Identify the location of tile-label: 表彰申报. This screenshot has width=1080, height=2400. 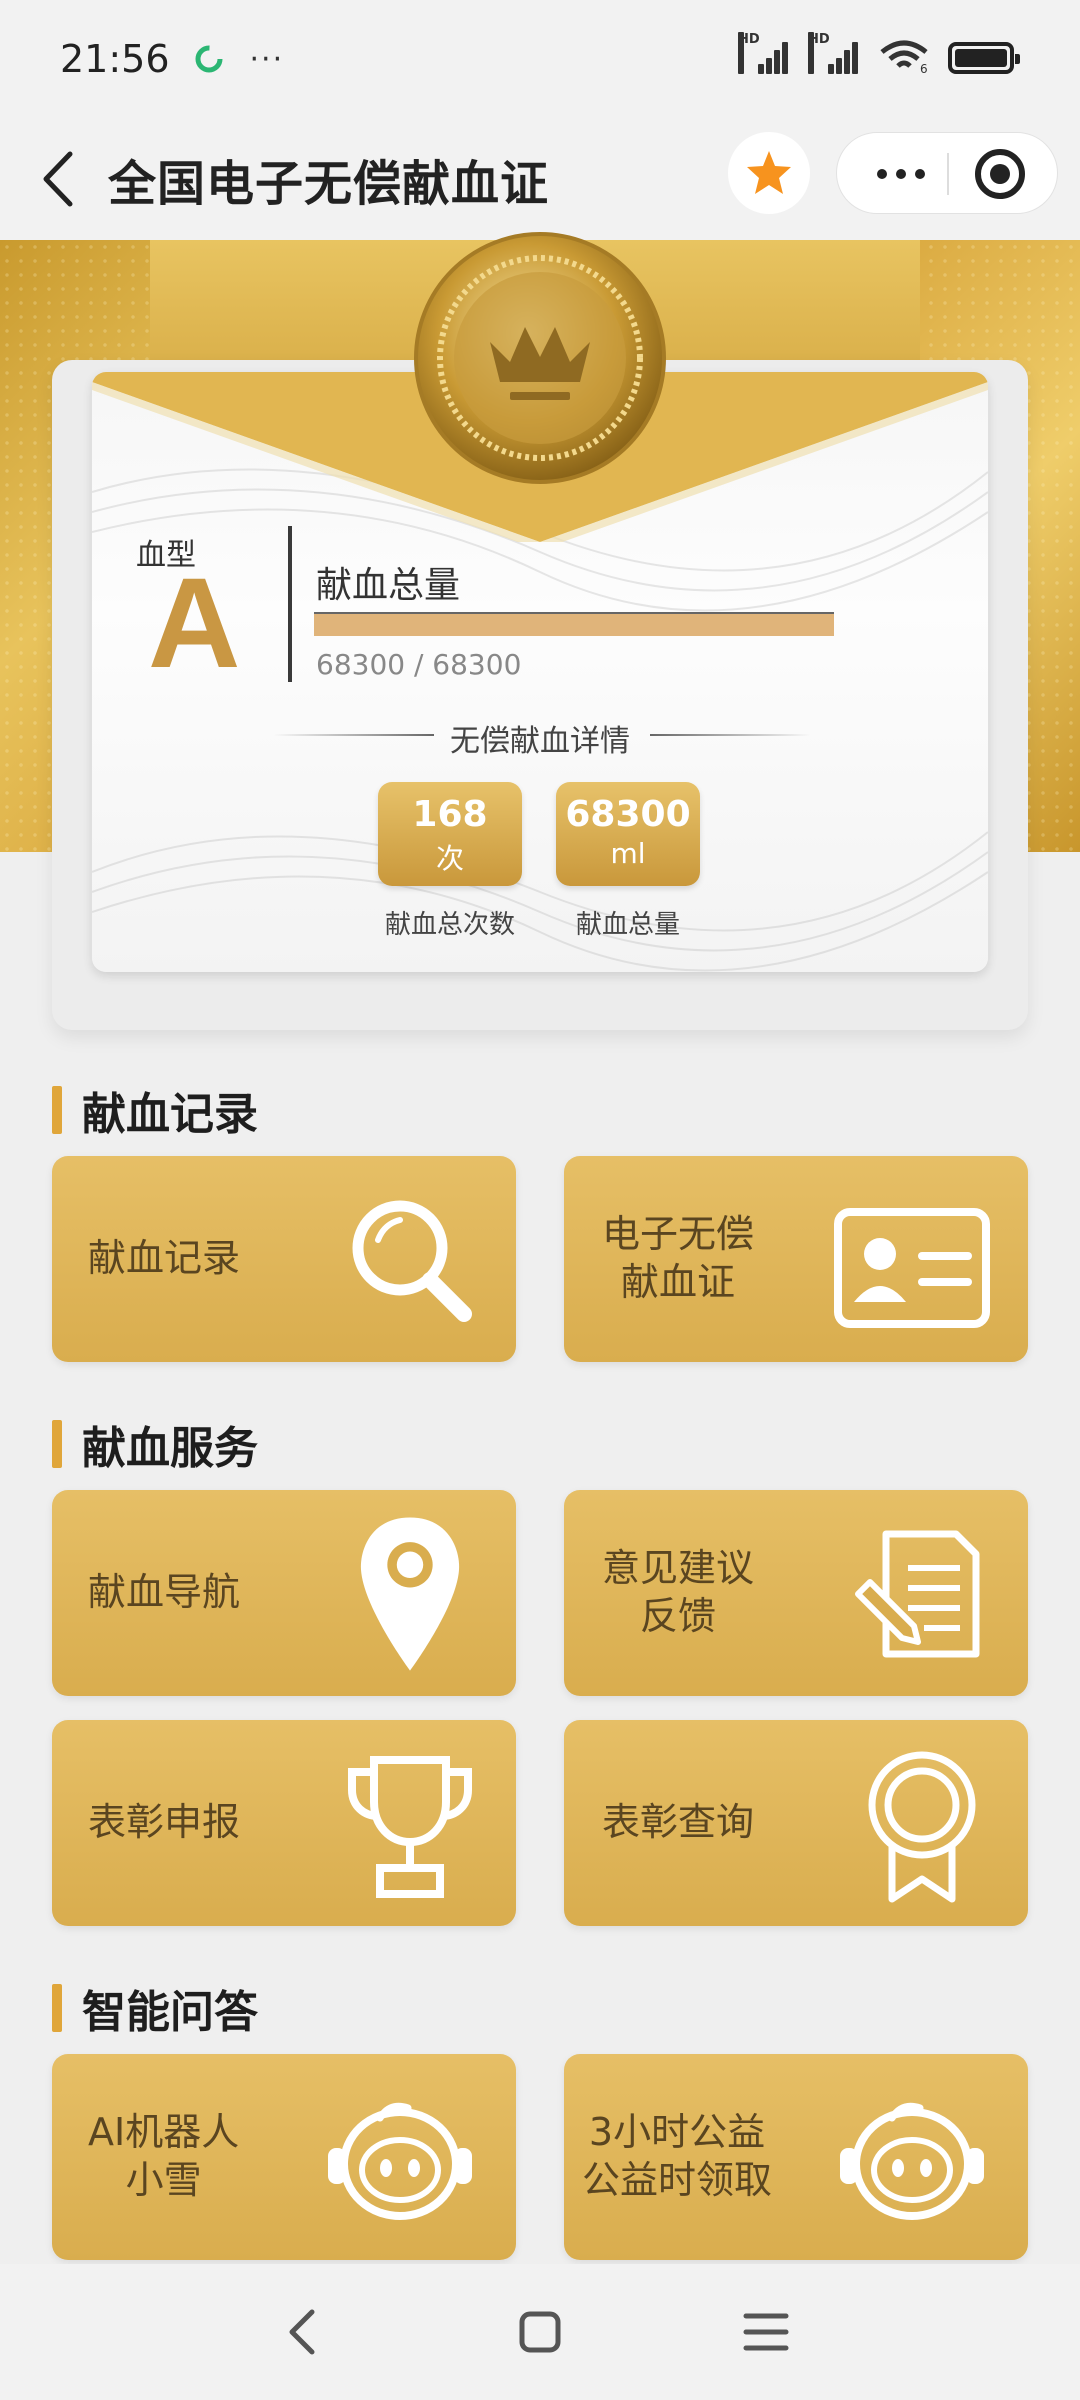
(164, 1822).